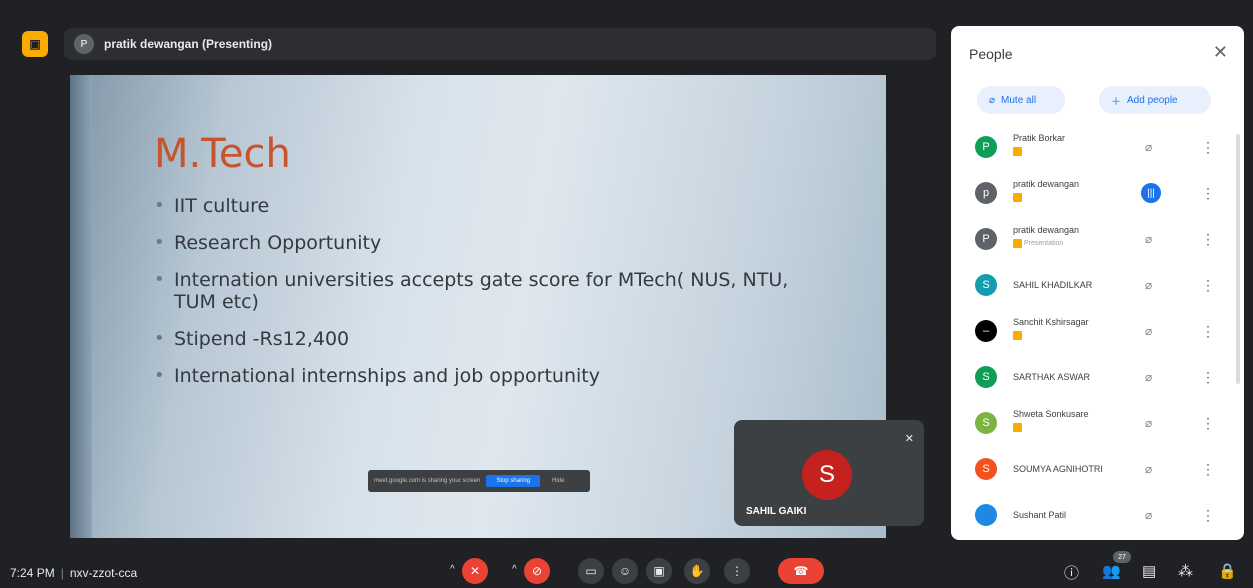  Describe the element at coordinates (991, 54) in the screenshot. I see `people-panel-title: People` at that location.